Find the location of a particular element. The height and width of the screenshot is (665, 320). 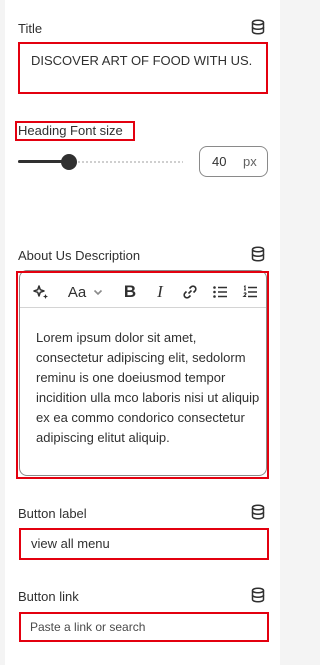

font-size-slider is located at coordinates (100, 162).